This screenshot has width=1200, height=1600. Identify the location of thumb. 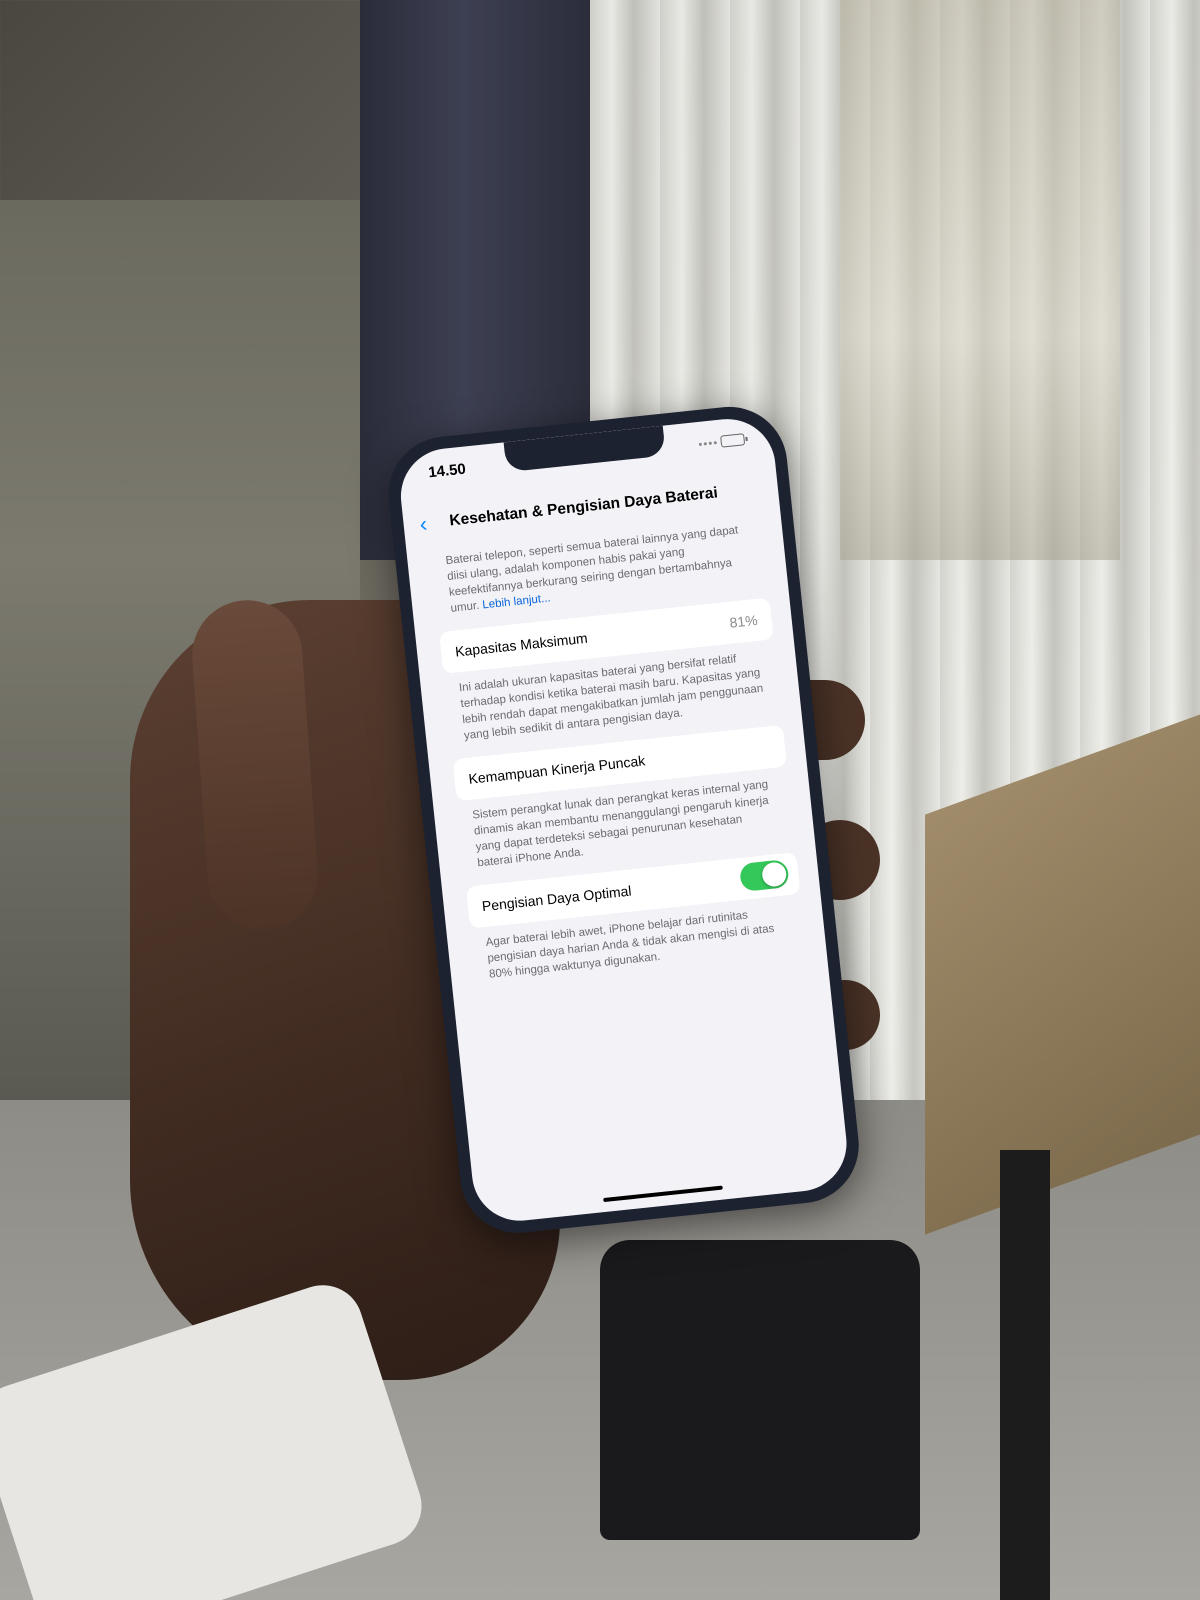
(255, 765).